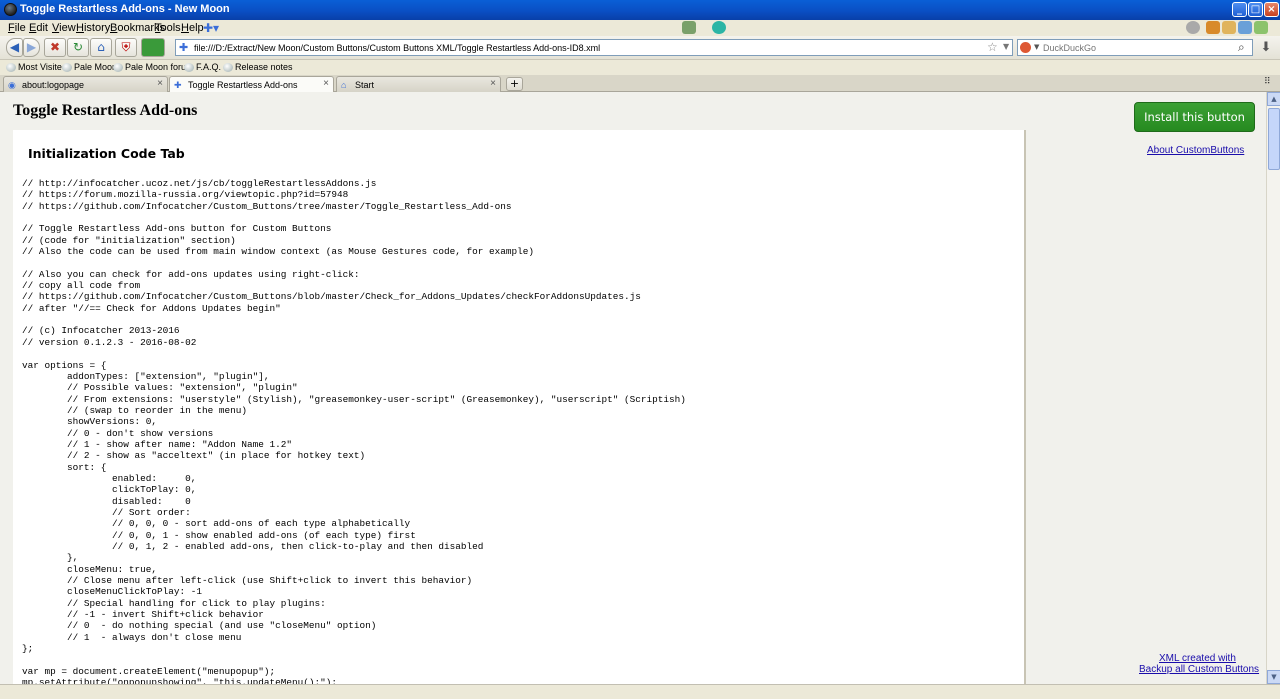 Image resolution: width=1280 pixels, height=699 pixels. What do you see at coordinates (178, 85) in the screenshot?
I see `puzzle-icon: ✚` at bounding box center [178, 85].